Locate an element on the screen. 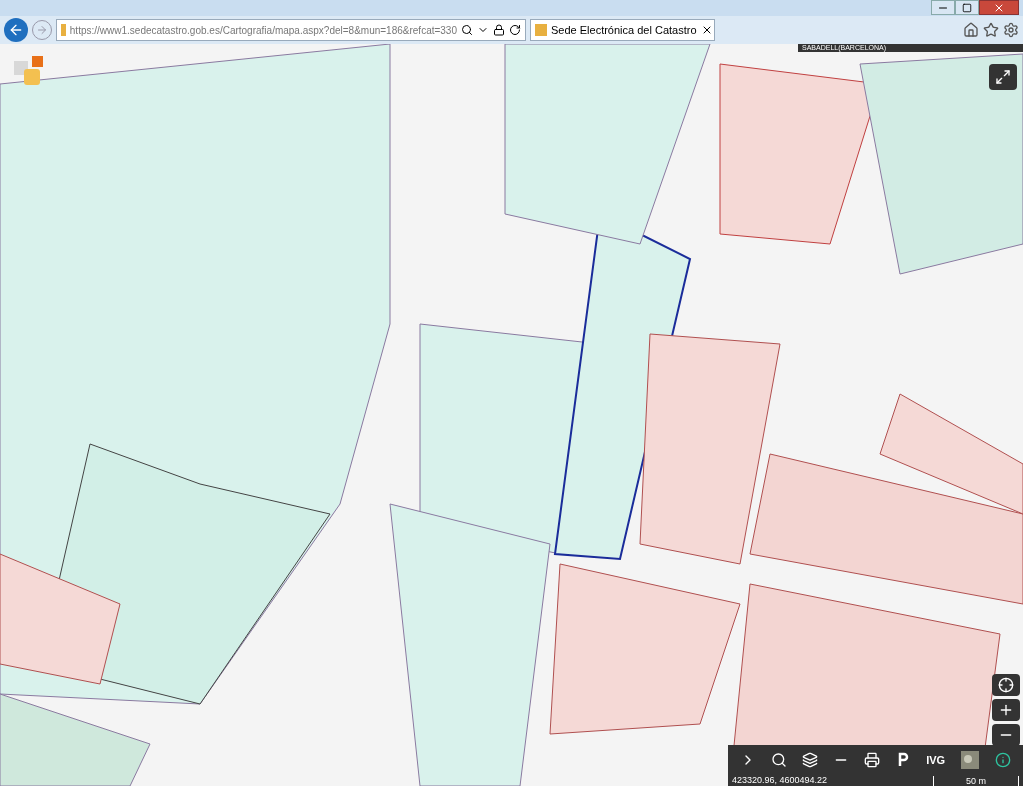 The height and width of the screenshot is (786, 1023). tab-title: Sede Electrónica del Catastro is located at coordinates (624, 30).